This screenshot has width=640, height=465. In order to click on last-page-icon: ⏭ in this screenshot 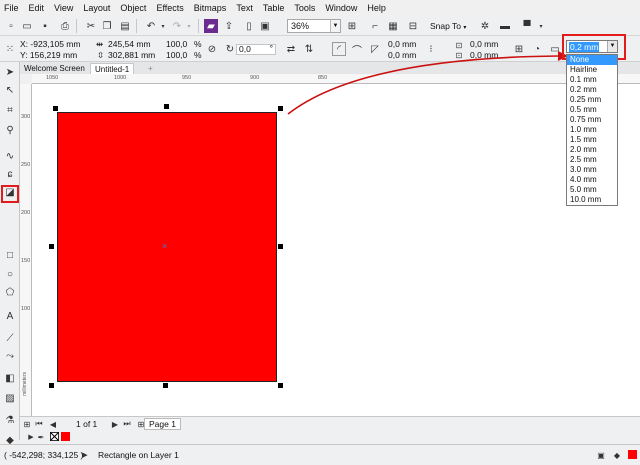, I will do `click(127, 424)`.